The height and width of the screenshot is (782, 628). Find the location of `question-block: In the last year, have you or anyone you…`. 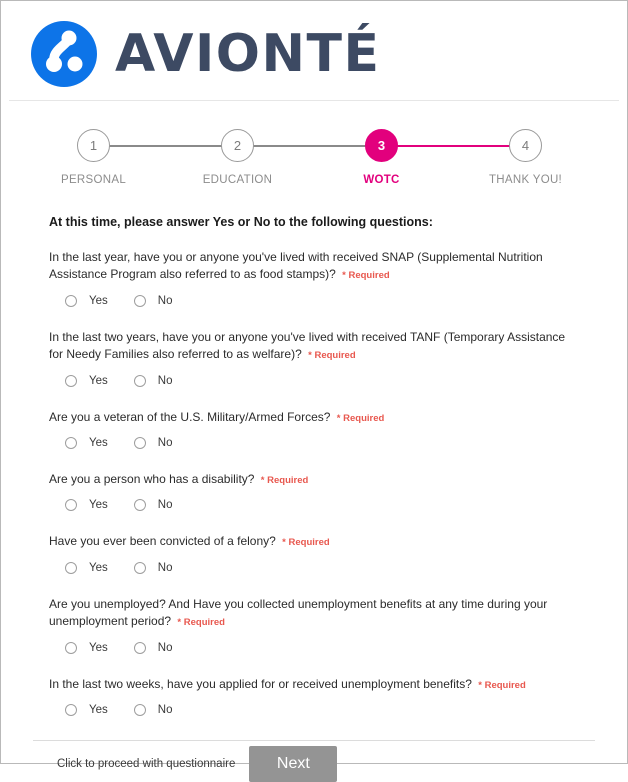

question-block: In the last year, have you or anyone you… is located at coordinates (314, 278).